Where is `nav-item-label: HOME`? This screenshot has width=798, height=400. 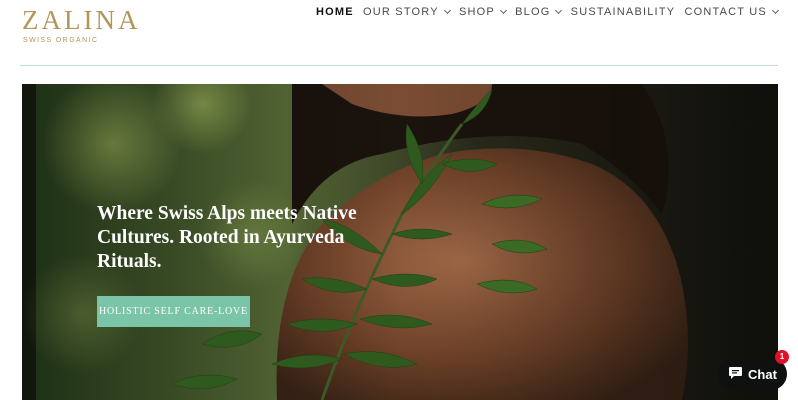 nav-item-label: HOME is located at coordinates (335, 12).